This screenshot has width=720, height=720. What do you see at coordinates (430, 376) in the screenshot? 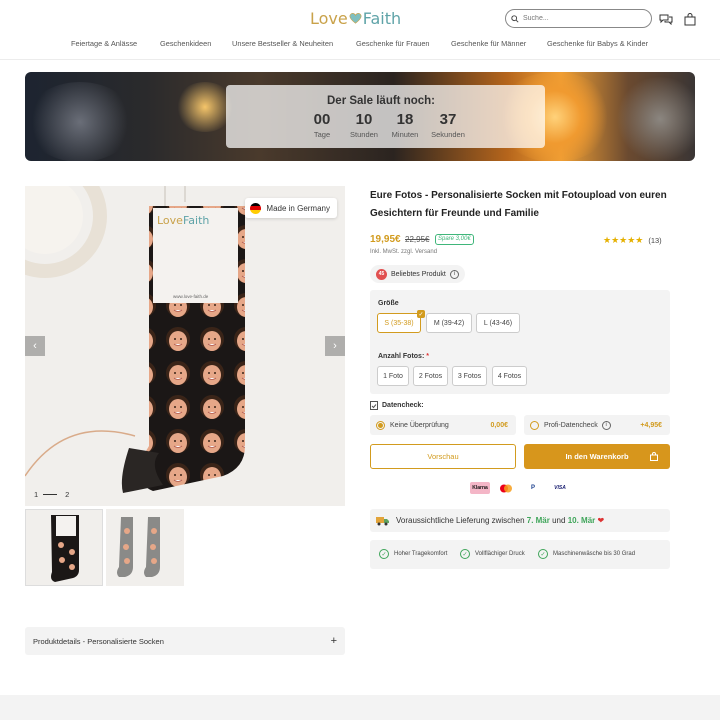
I see `photo-option-2: 2 Fotos` at bounding box center [430, 376].